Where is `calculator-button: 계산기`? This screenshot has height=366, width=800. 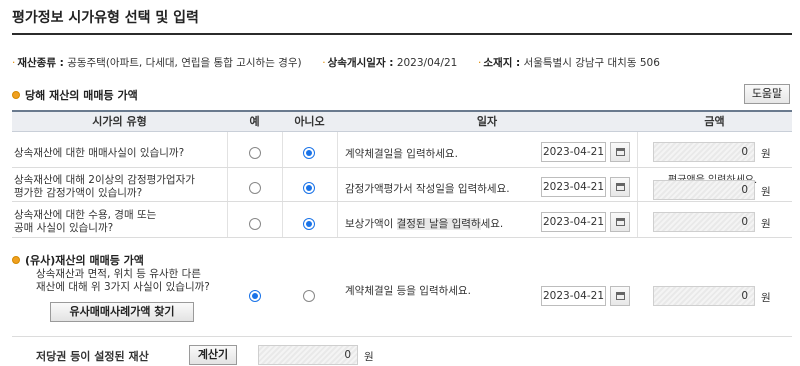
calculator-button: 계산기 is located at coordinates (213, 355).